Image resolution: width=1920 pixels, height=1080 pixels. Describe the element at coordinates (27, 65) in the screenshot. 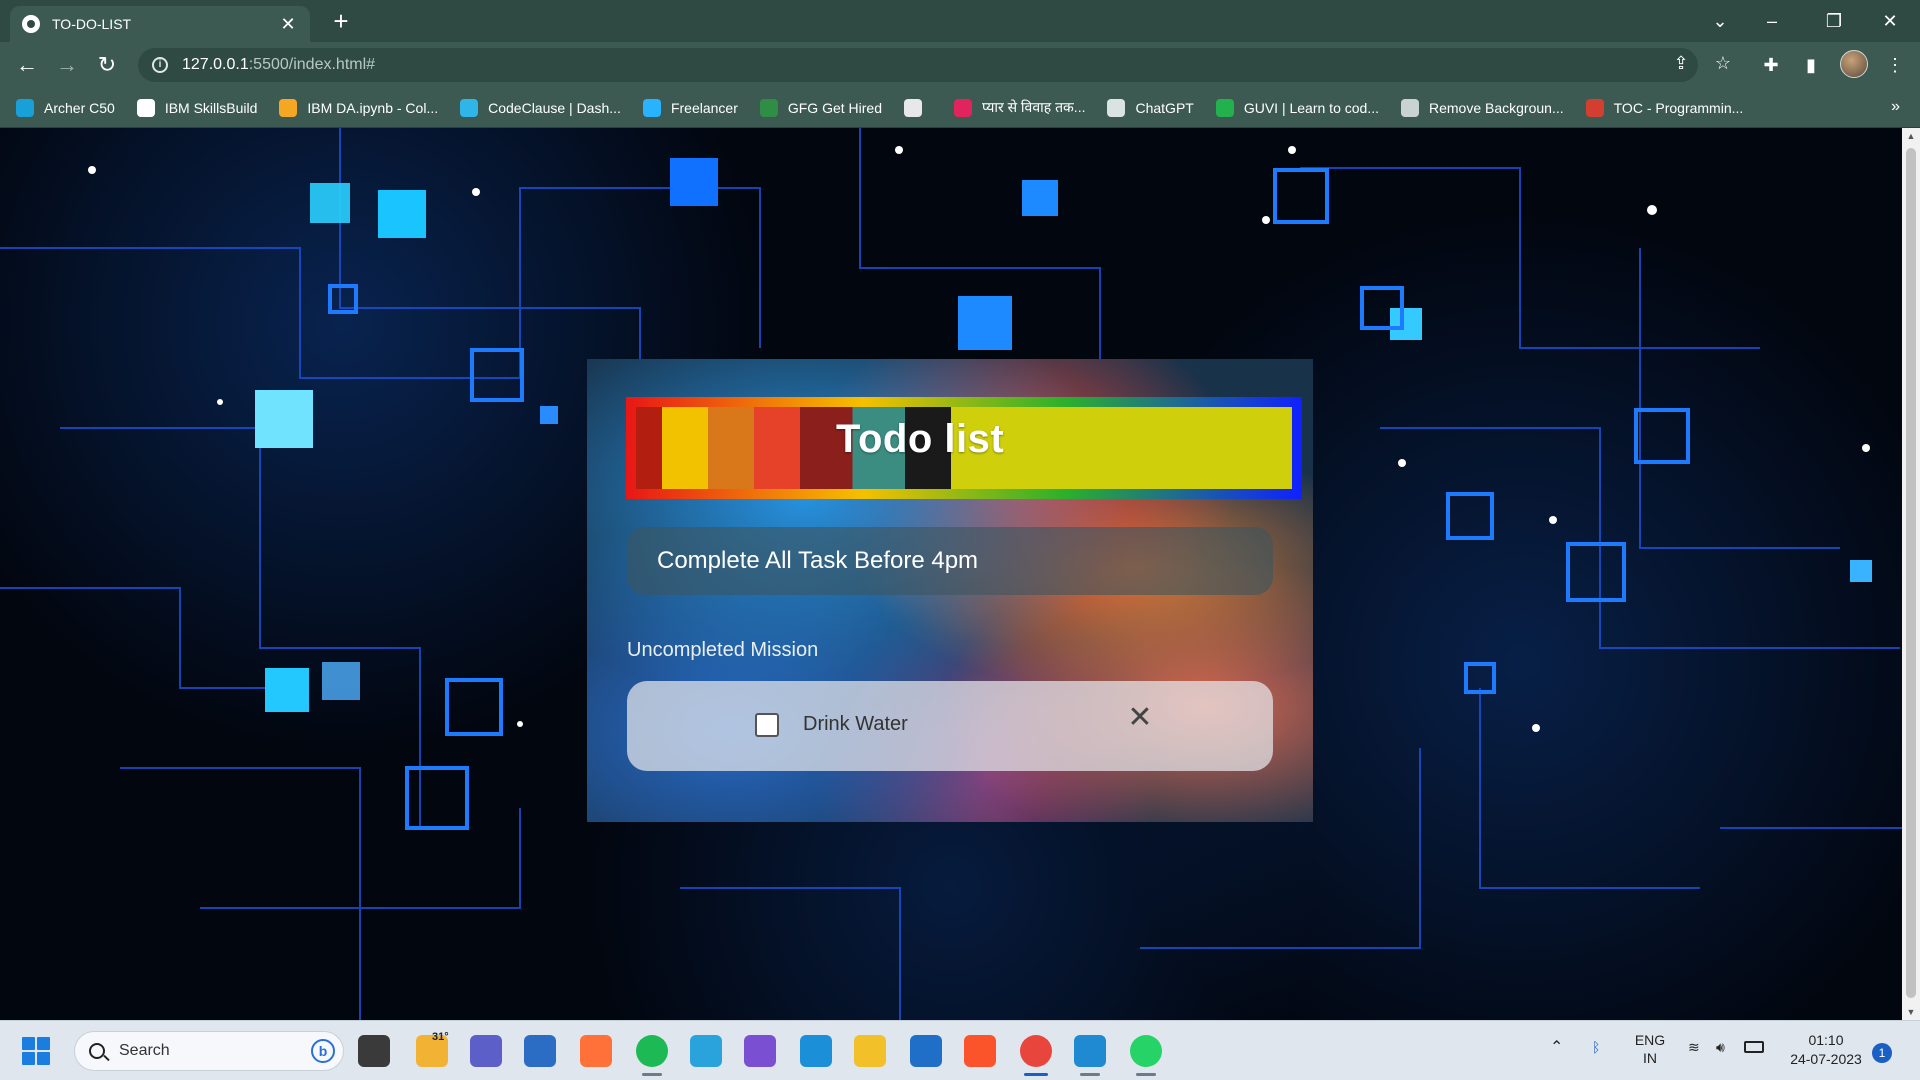

I see `back-arrow-icon: ←` at that location.